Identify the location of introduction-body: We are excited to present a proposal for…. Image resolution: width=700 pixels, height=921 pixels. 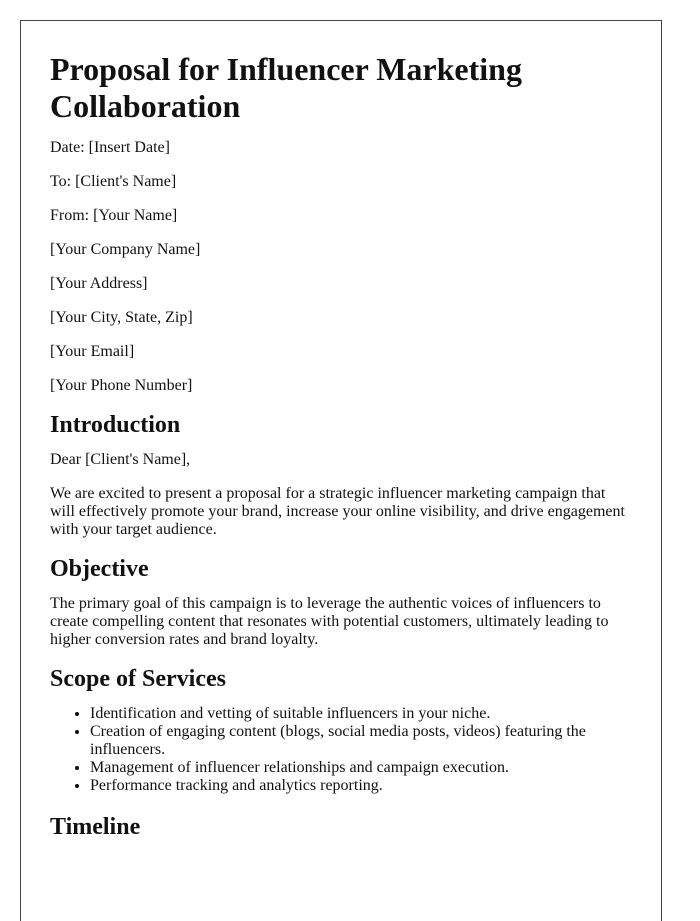
(337, 511).